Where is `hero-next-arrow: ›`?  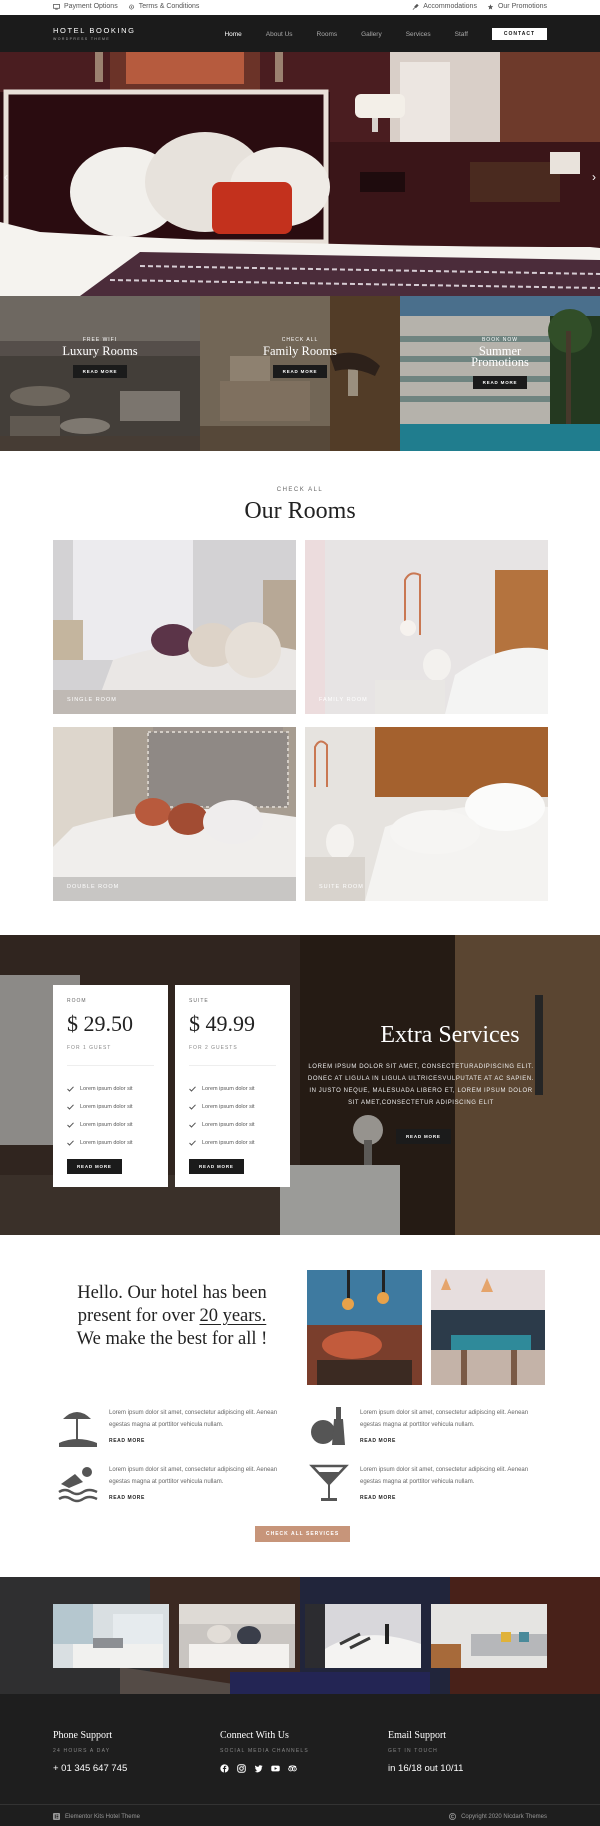 hero-next-arrow: › is located at coordinates (594, 177).